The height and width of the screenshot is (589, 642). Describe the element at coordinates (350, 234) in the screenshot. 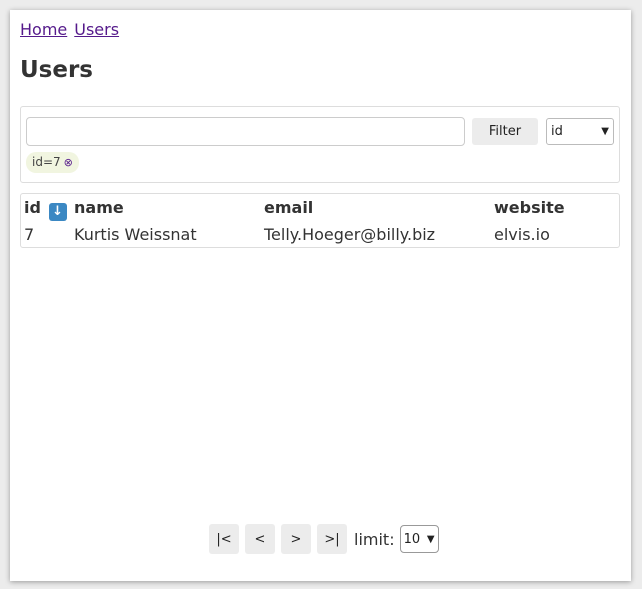

I see `cell-email: Telly.Hoeger@billy.biz` at that location.